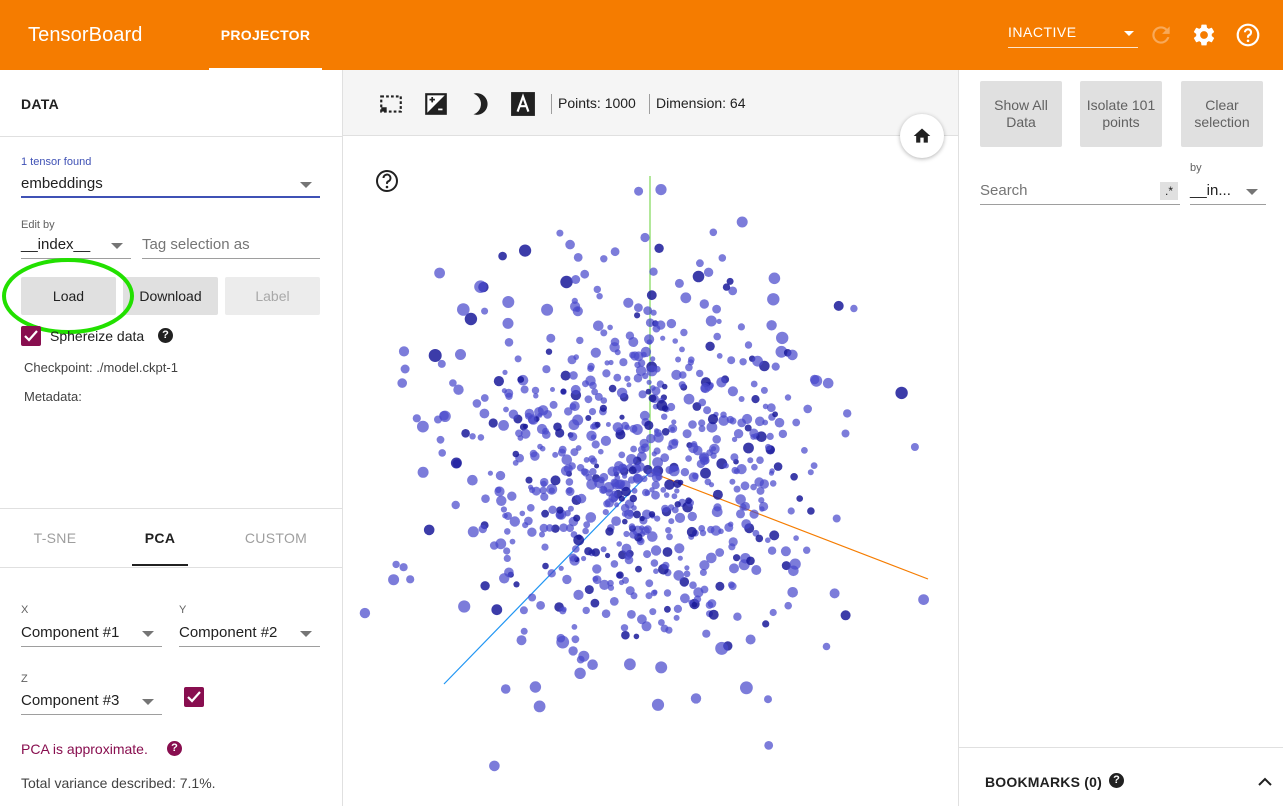  What do you see at coordinates (272, 296) in the screenshot?
I see `label-button: Label` at bounding box center [272, 296].